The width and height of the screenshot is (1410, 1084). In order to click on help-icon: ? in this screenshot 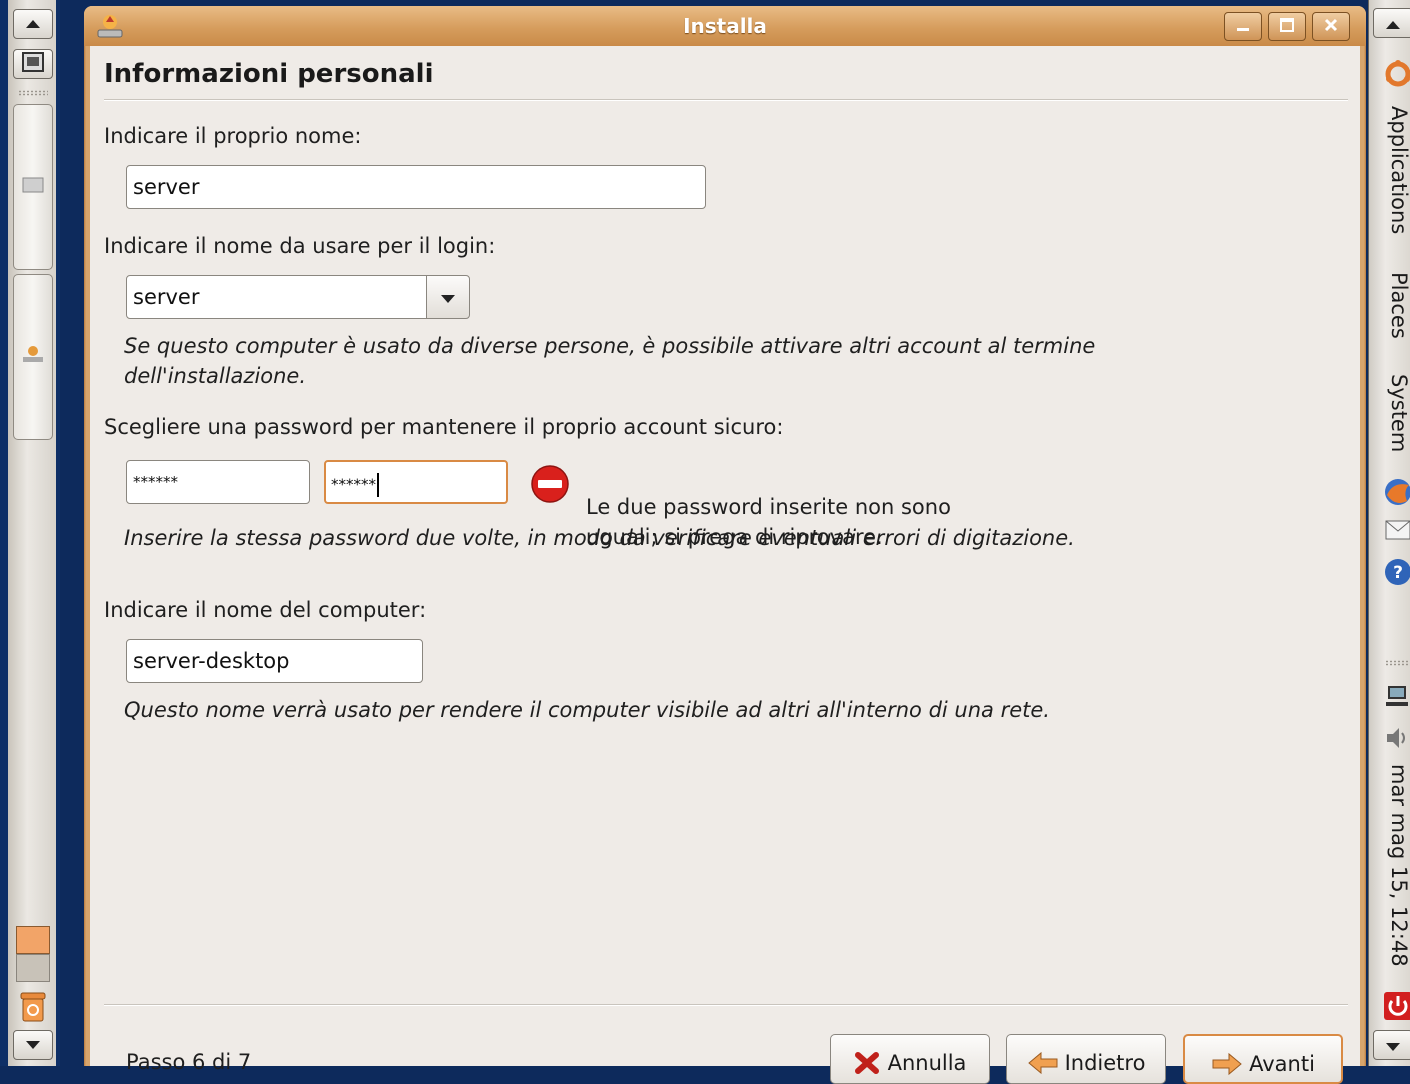, I will do `click(1396, 572)`.